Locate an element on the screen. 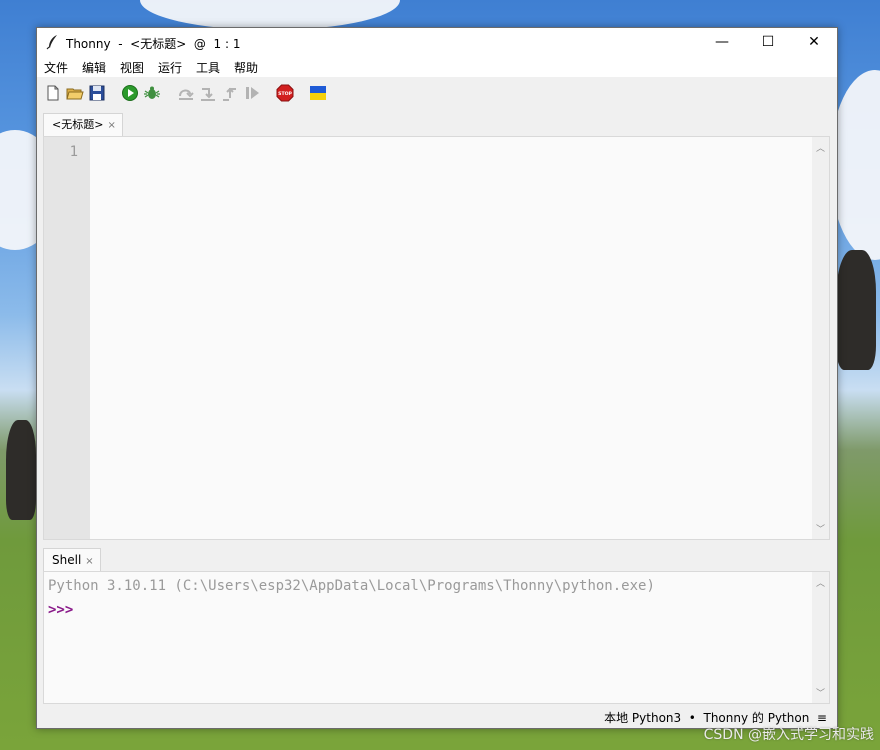 This screenshot has width=880, height=750. resume-icon is located at coordinates (252, 93).